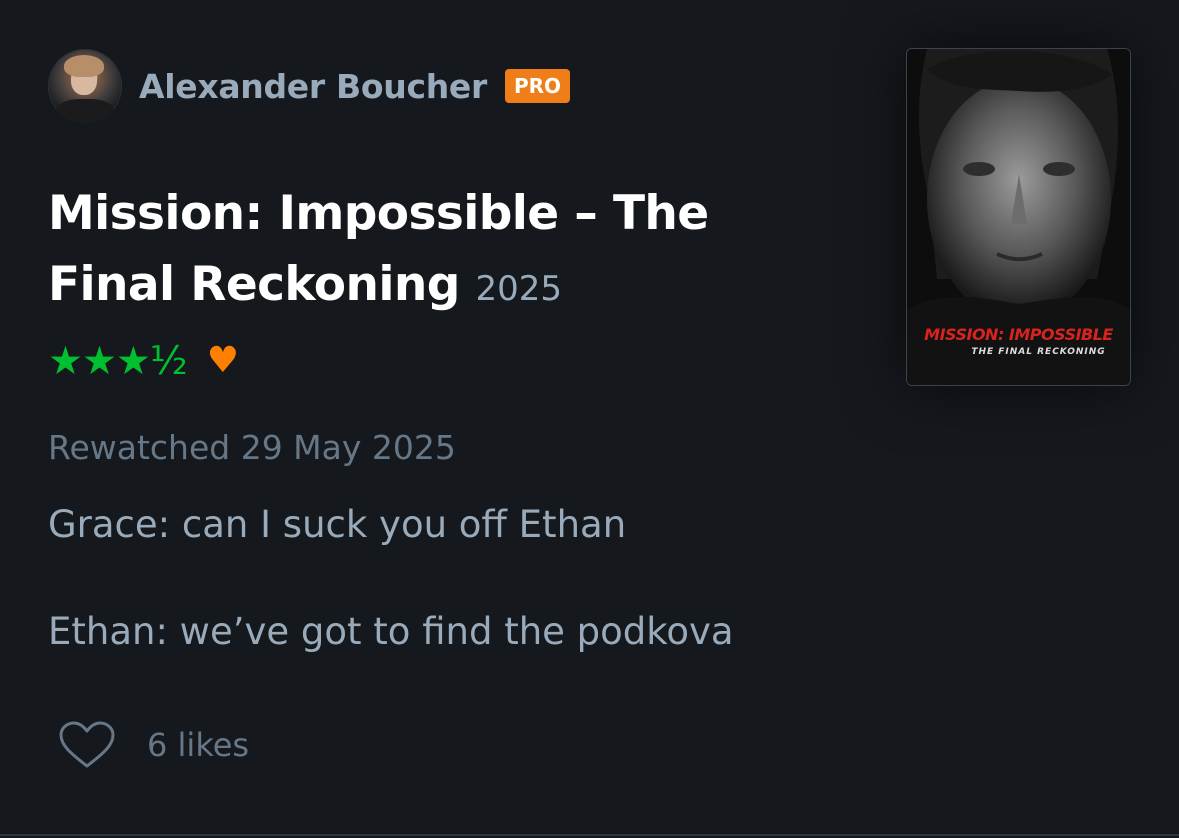  What do you see at coordinates (87, 745) in the screenshot?
I see `like-heart-icon` at bounding box center [87, 745].